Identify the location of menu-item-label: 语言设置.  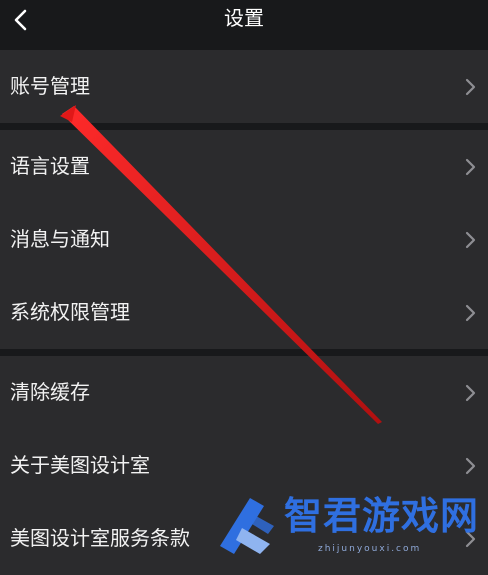
(50, 166).